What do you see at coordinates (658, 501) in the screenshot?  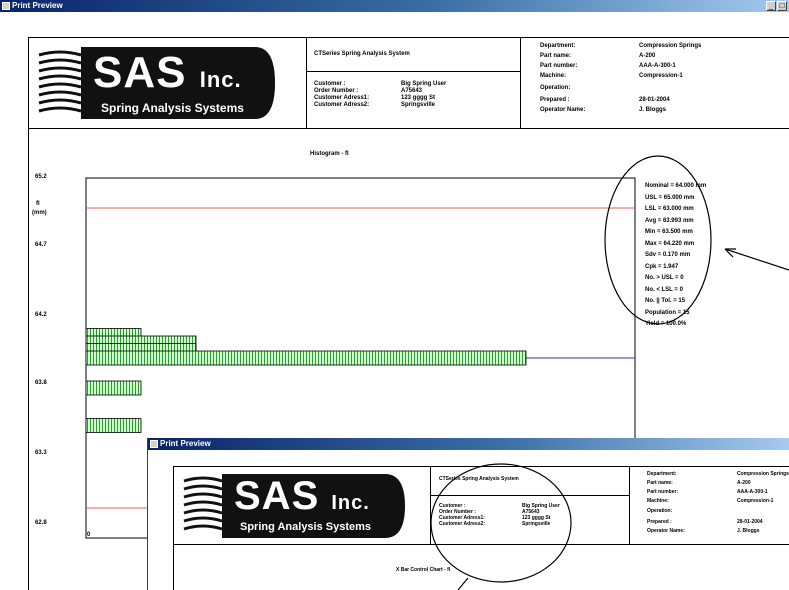 I see `machine-label: Machine:` at bounding box center [658, 501].